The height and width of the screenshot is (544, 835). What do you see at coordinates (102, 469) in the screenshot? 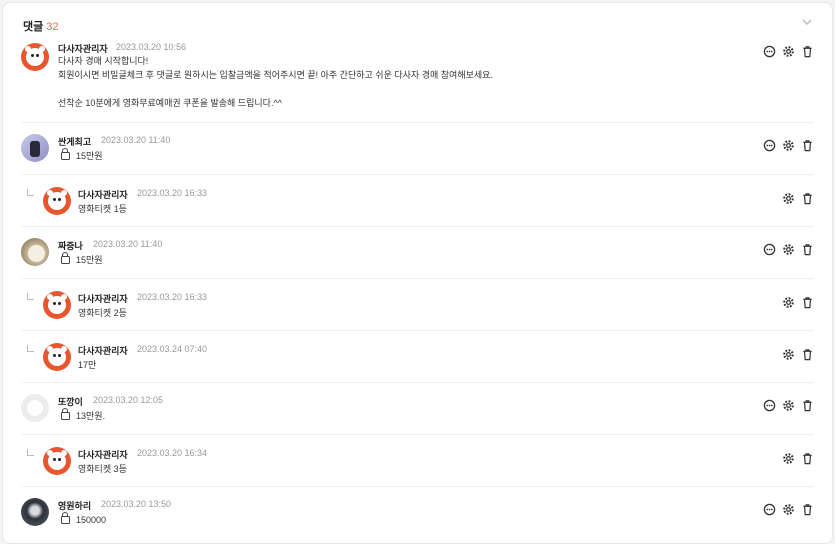
I see `comment-text: 영화티켓 3등` at bounding box center [102, 469].